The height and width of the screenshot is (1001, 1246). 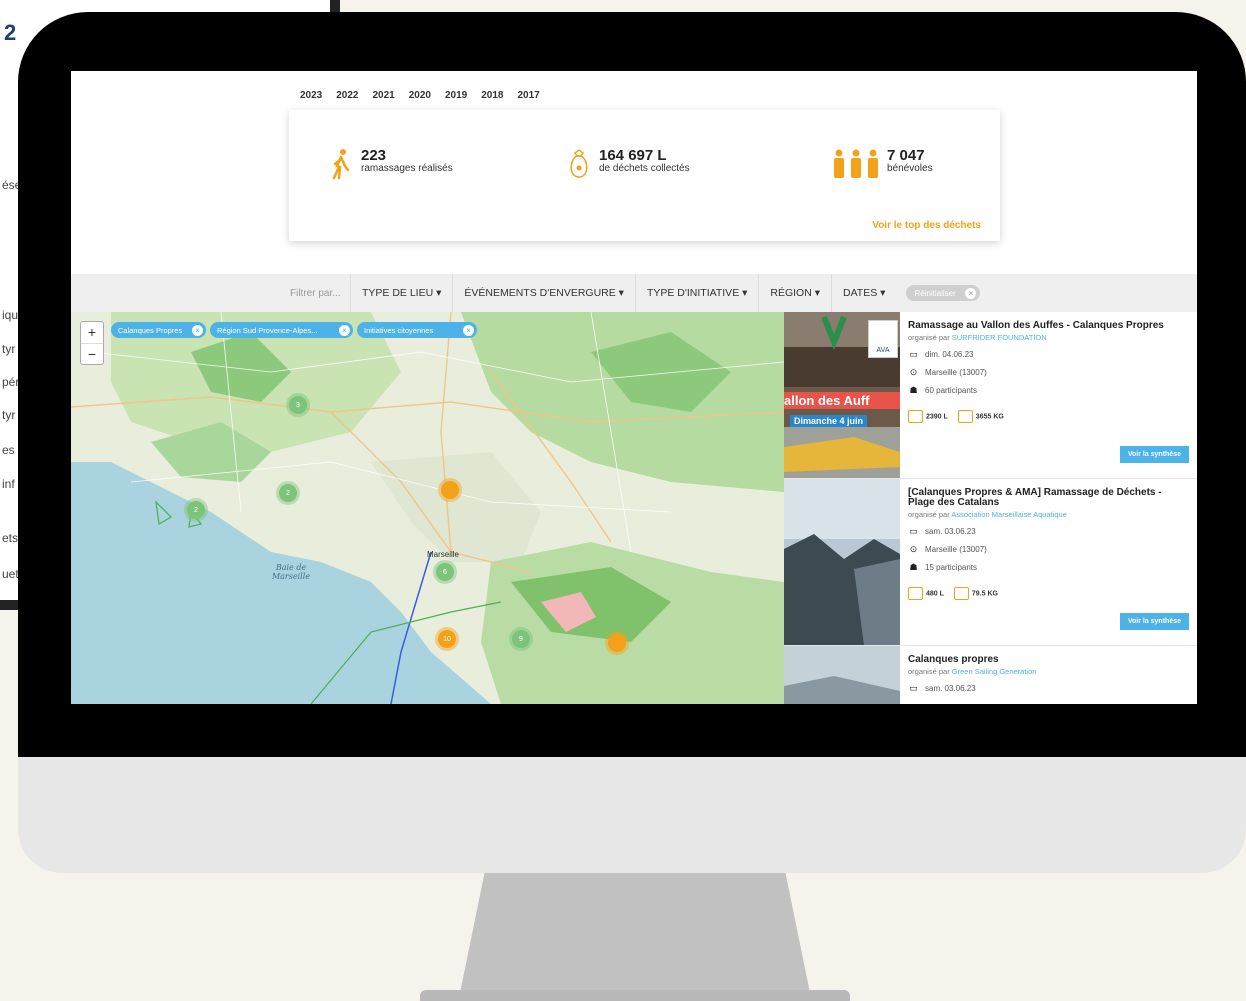 What do you see at coordinates (696, 293) in the screenshot?
I see `filter-type-initiative: TYPE D'INITIATIVE ▾` at bounding box center [696, 293].